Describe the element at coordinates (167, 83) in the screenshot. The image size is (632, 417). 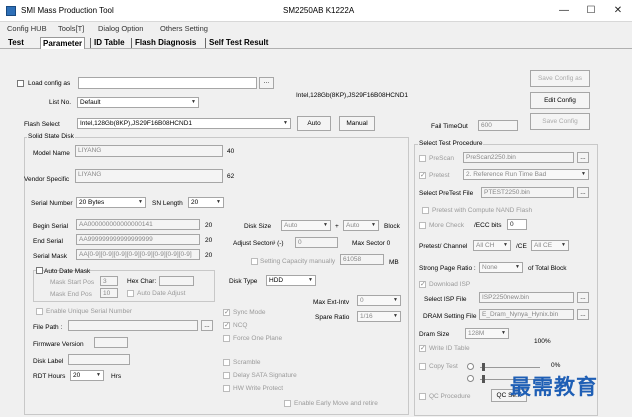
I see `load-config-input` at that location.